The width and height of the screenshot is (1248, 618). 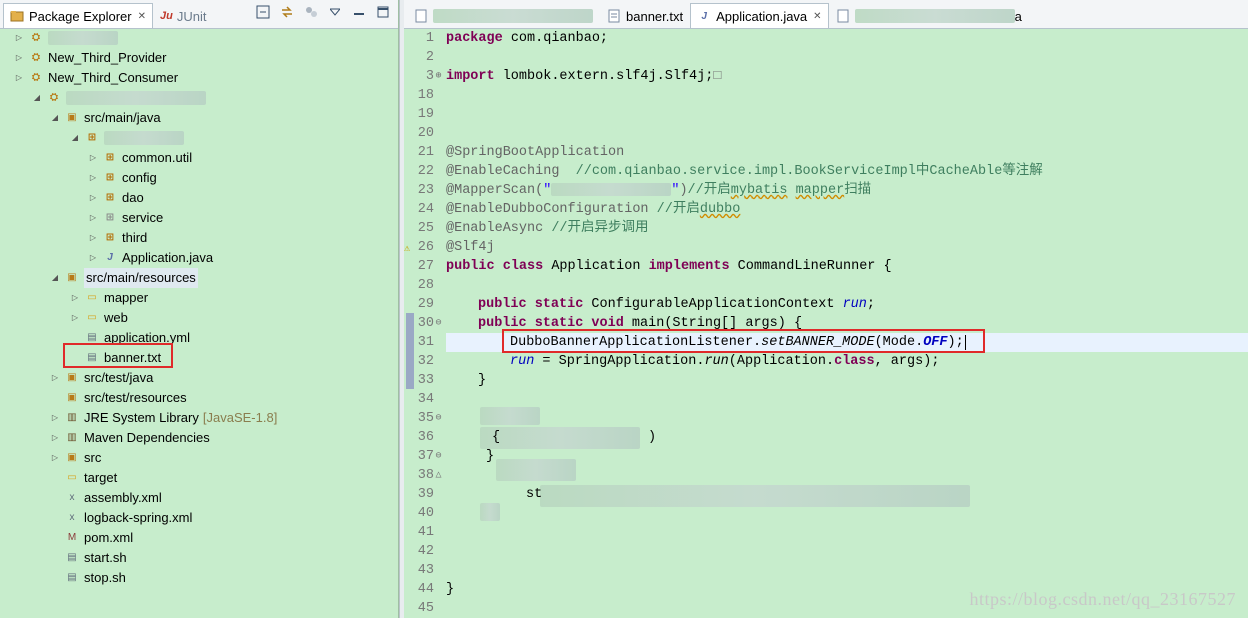 I want to click on line-number: 2, so click(x=429, y=57).